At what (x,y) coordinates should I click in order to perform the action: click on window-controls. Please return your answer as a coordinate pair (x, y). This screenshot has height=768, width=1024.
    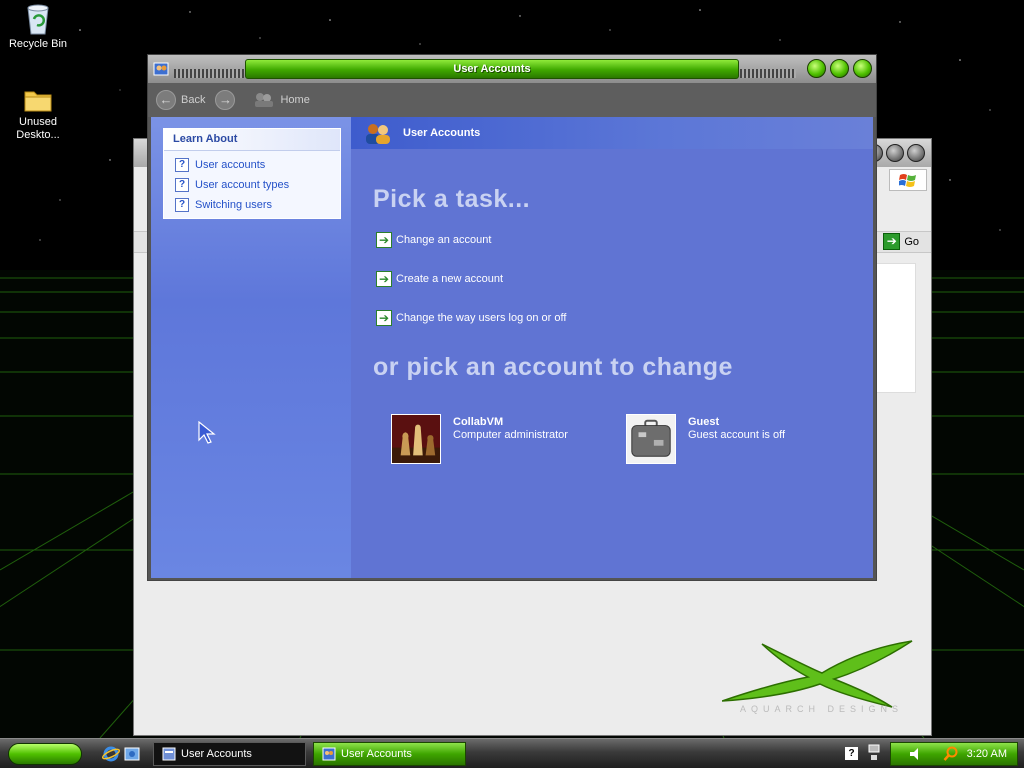
    Looking at the image, I should click on (839, 68).